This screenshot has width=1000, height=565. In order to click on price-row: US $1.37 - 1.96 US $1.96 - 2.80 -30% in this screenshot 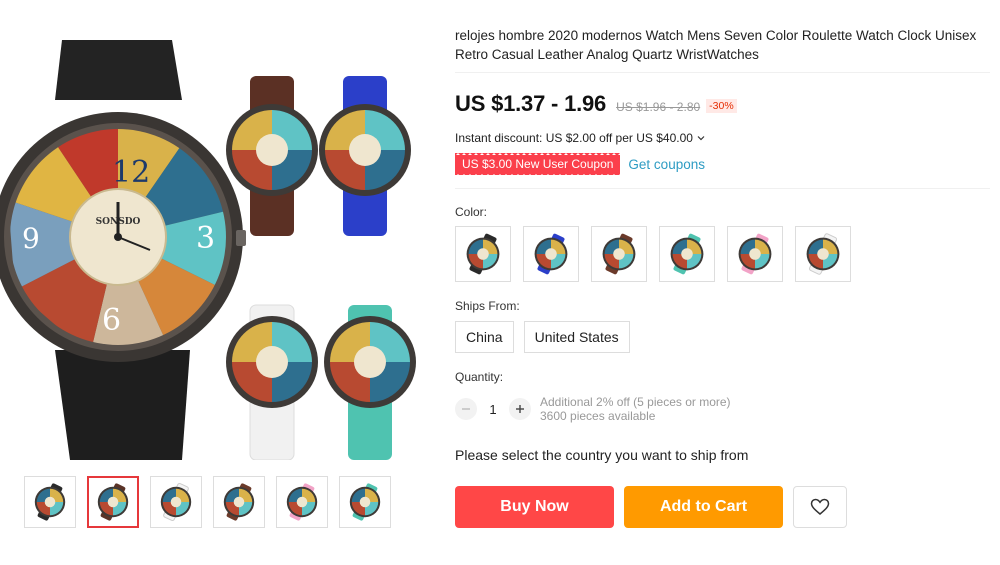, I will do `click(722, 104)`.